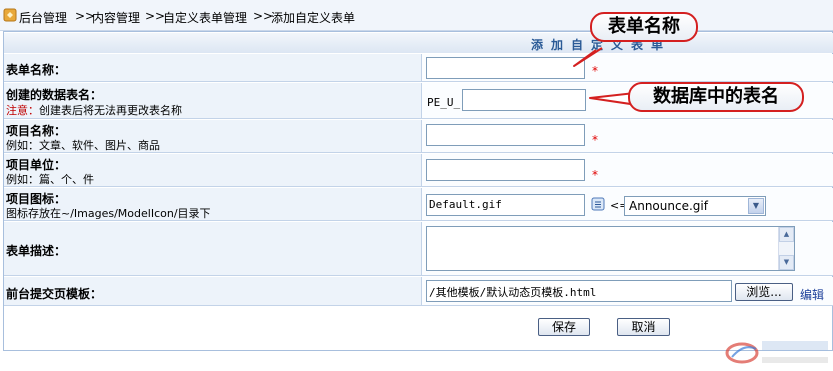 The width and height of the screenshot is (833, 371). Describe the element at coordinates (579, 291) in the screenshot. I see `template-input: /其他模板/默认动态页模板.html` at that location.